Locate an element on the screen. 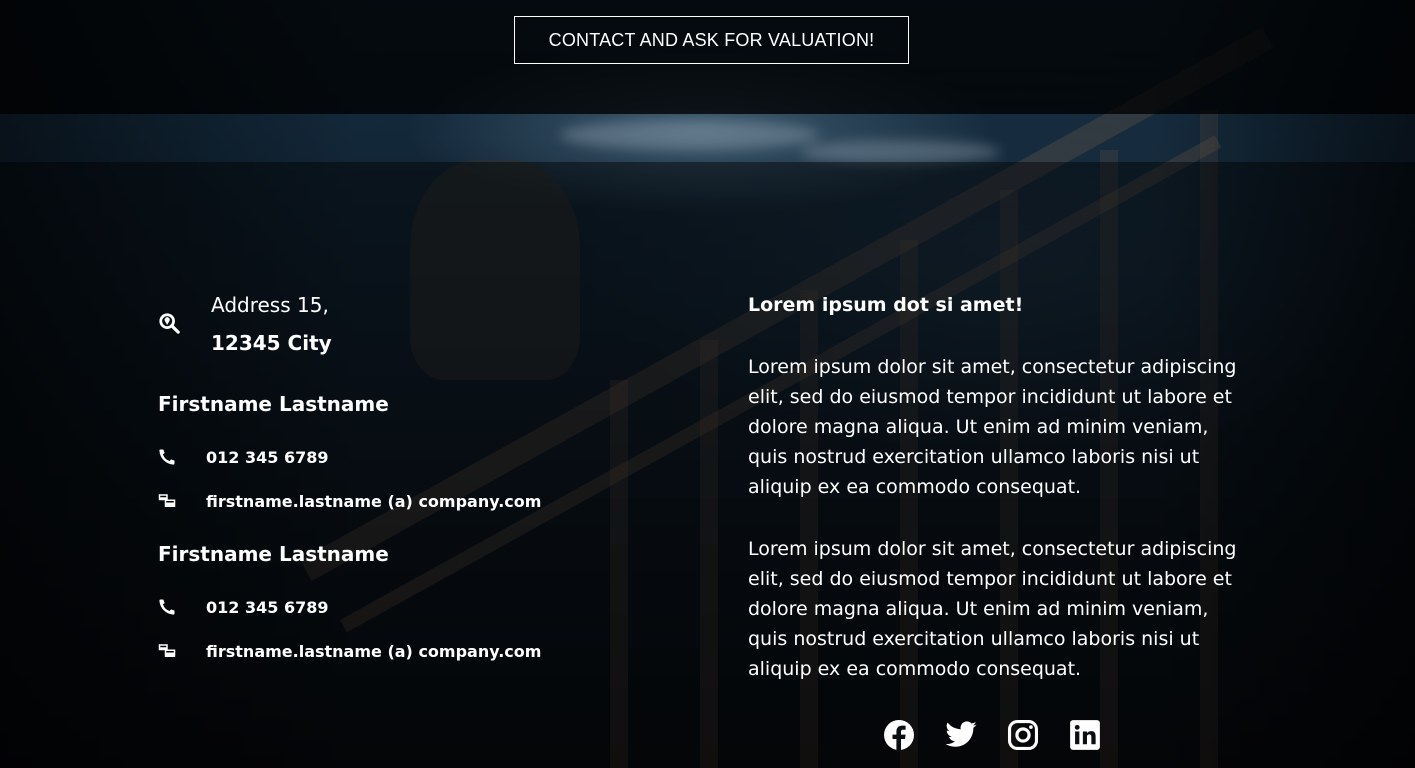  facebook-icon is located at coordinates (899, 735).